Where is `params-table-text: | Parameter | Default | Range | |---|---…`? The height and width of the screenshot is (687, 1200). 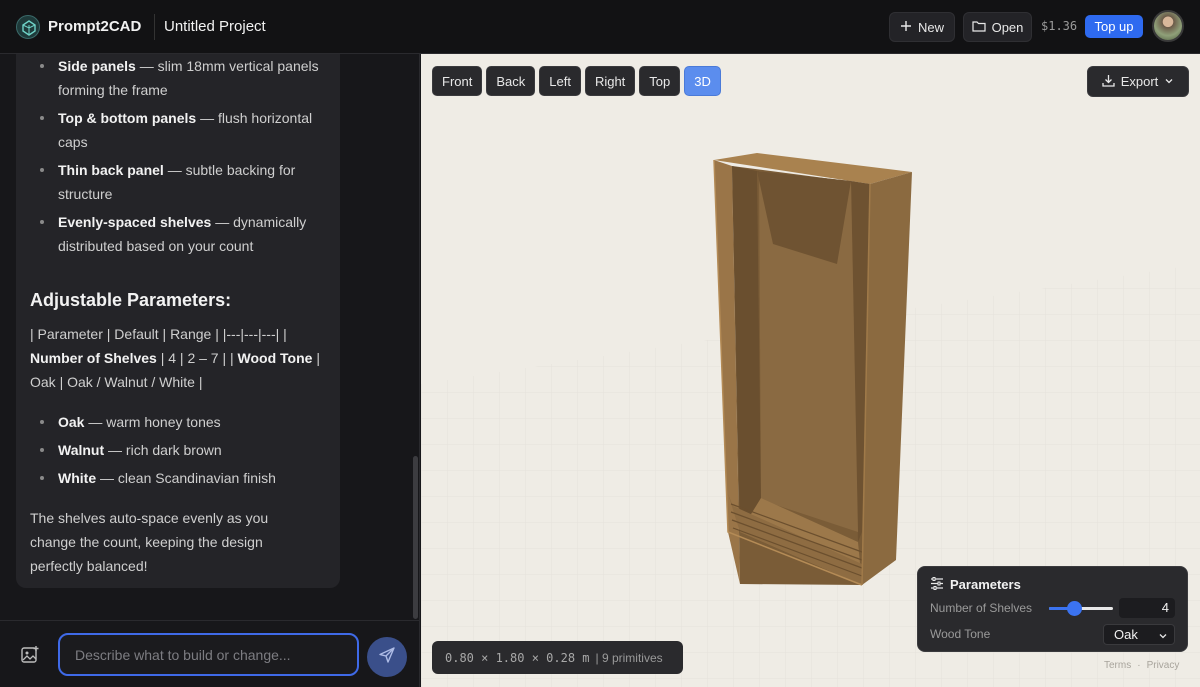
params-table-text: | Parameter | Default | Range | |---|---… is located at coordinates (175, 358).